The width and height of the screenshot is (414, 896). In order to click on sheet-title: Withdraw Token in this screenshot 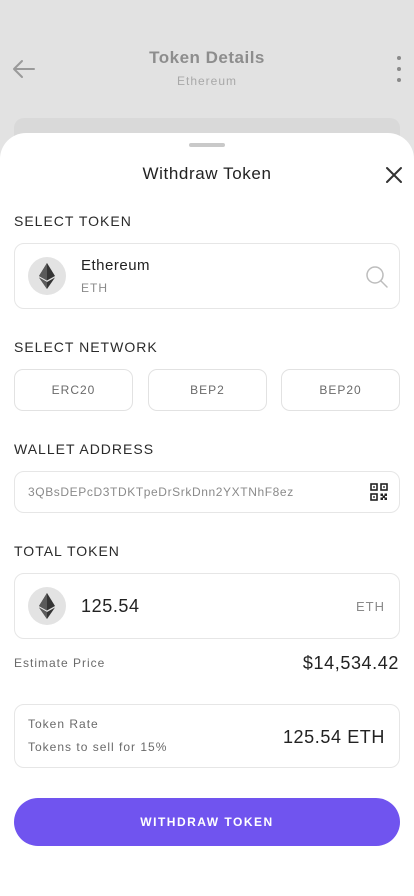, I will do `click(207, 173)`.